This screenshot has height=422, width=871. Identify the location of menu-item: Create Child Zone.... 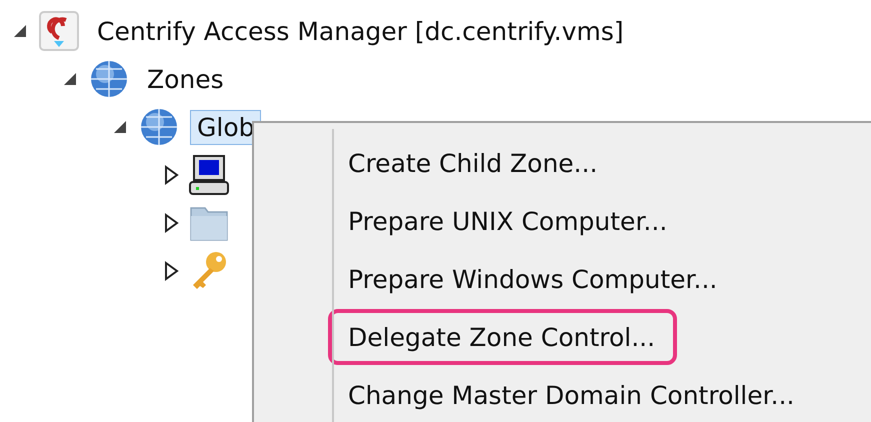
(474, 163).